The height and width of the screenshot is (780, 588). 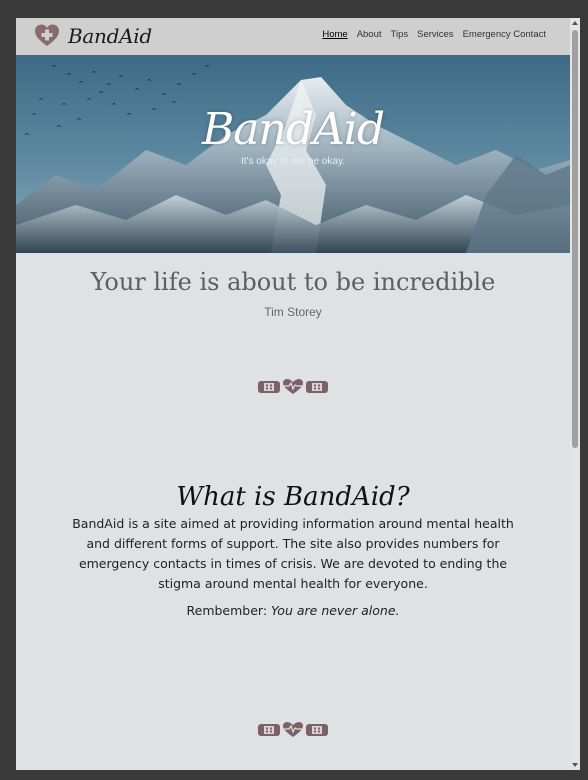 What do you see at coordinates (400, 34) in the screenshot?
I see `nav-tips-link: Tips` at bounding box center [400, 34].